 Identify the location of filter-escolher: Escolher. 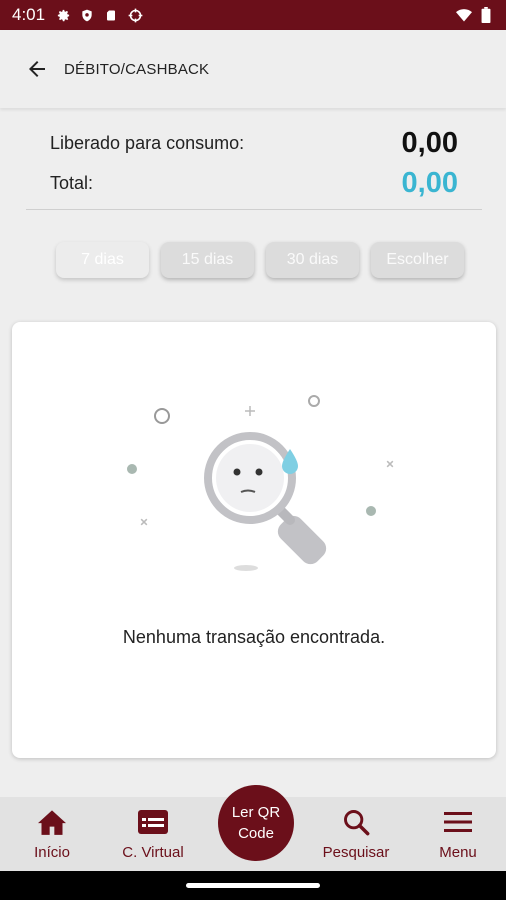
(417, 260).